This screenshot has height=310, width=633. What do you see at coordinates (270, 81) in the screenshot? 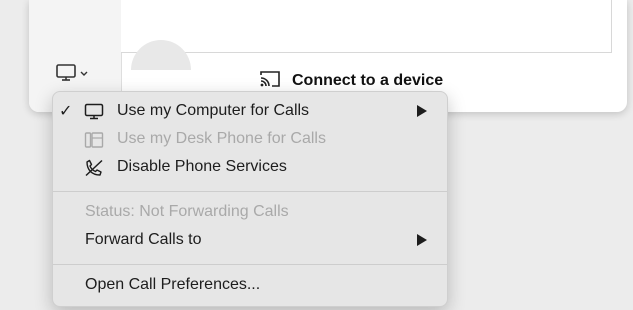
I see `cast-icon` at bounding box center [270, 81].